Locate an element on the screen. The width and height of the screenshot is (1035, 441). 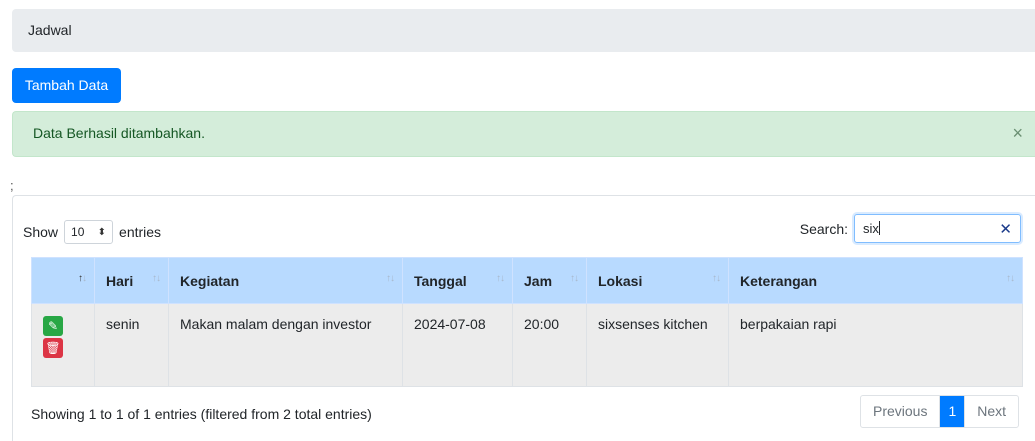
column-header-tanggal: Tanggal ↑↓ is located at coordinates (457, 280).